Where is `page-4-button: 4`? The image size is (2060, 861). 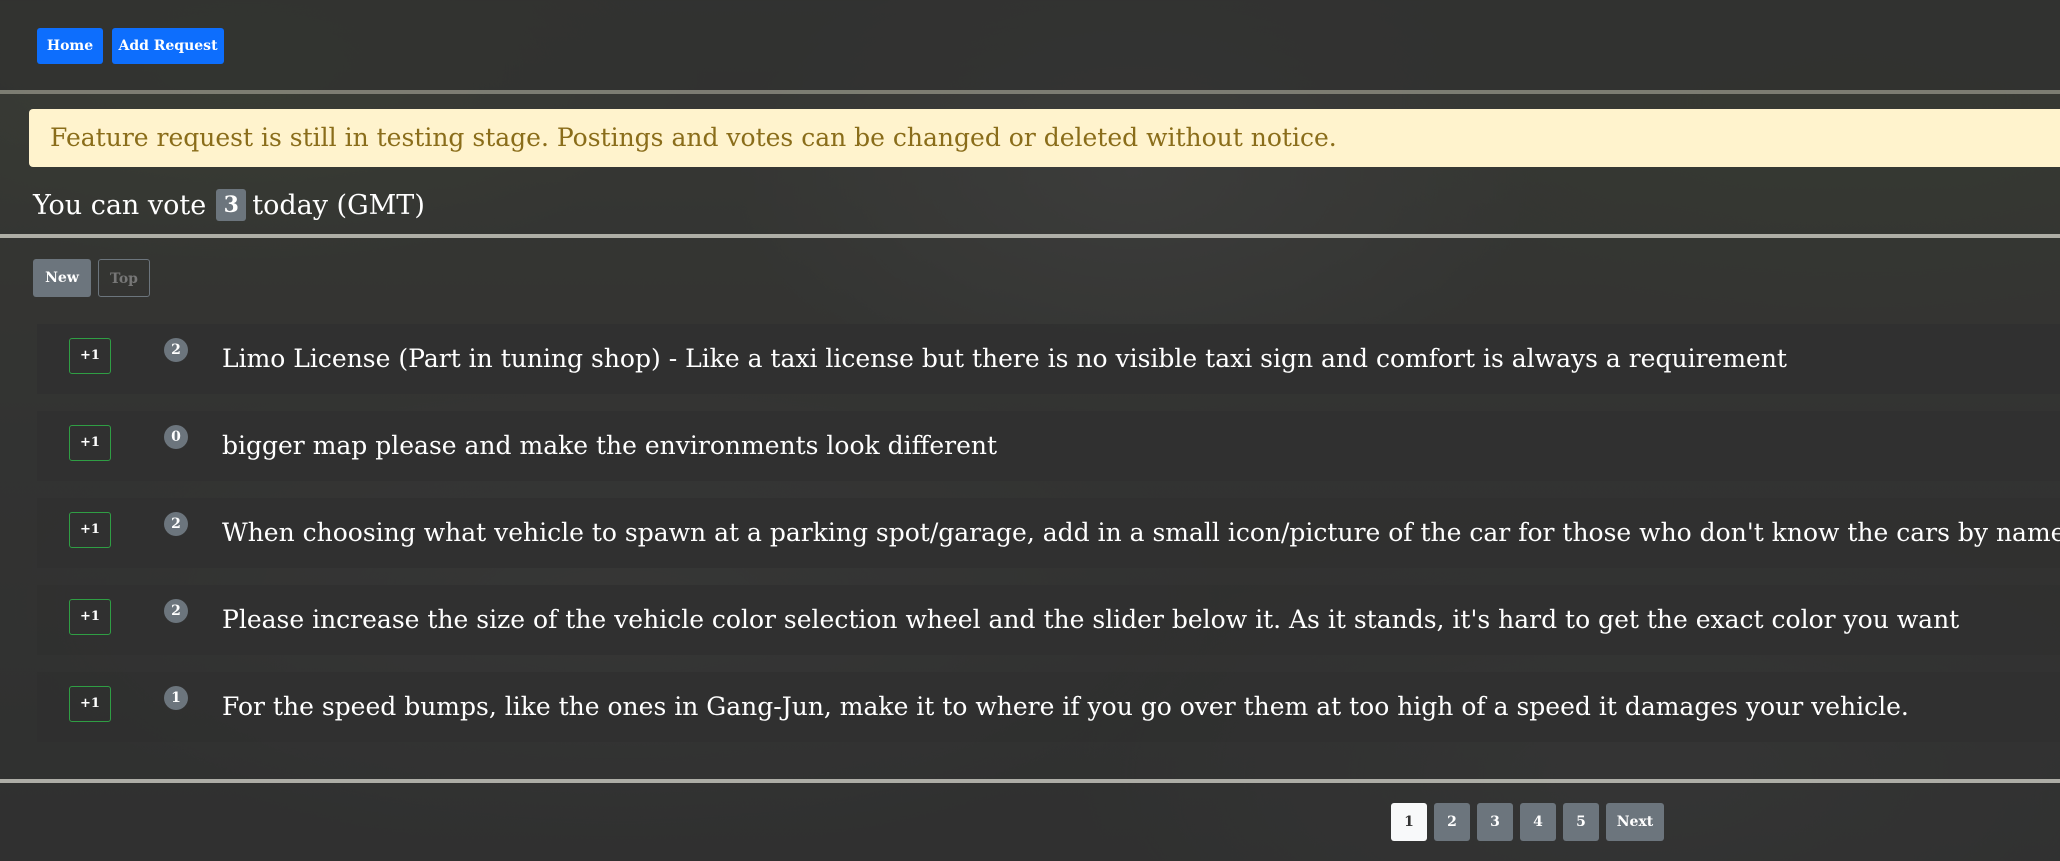
page-4-button: 4 is located at coordinates (1538, 822).